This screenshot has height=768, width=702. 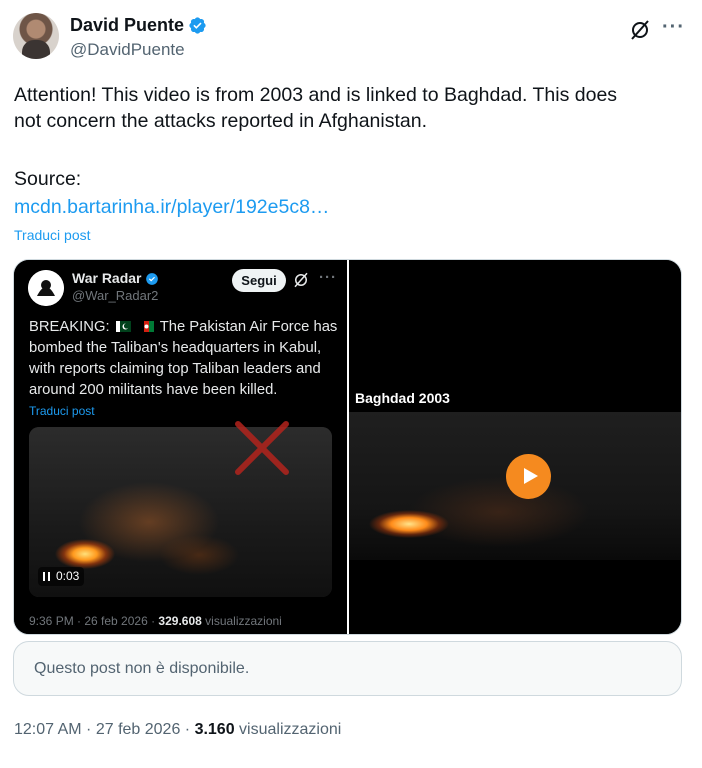 I want to click on tweet-source-label: Source:, so click(x=48, y=179).